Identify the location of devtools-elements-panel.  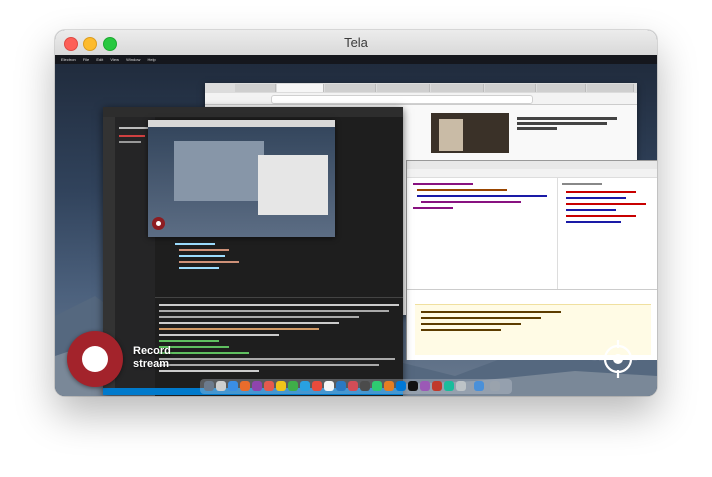
(482, 233).